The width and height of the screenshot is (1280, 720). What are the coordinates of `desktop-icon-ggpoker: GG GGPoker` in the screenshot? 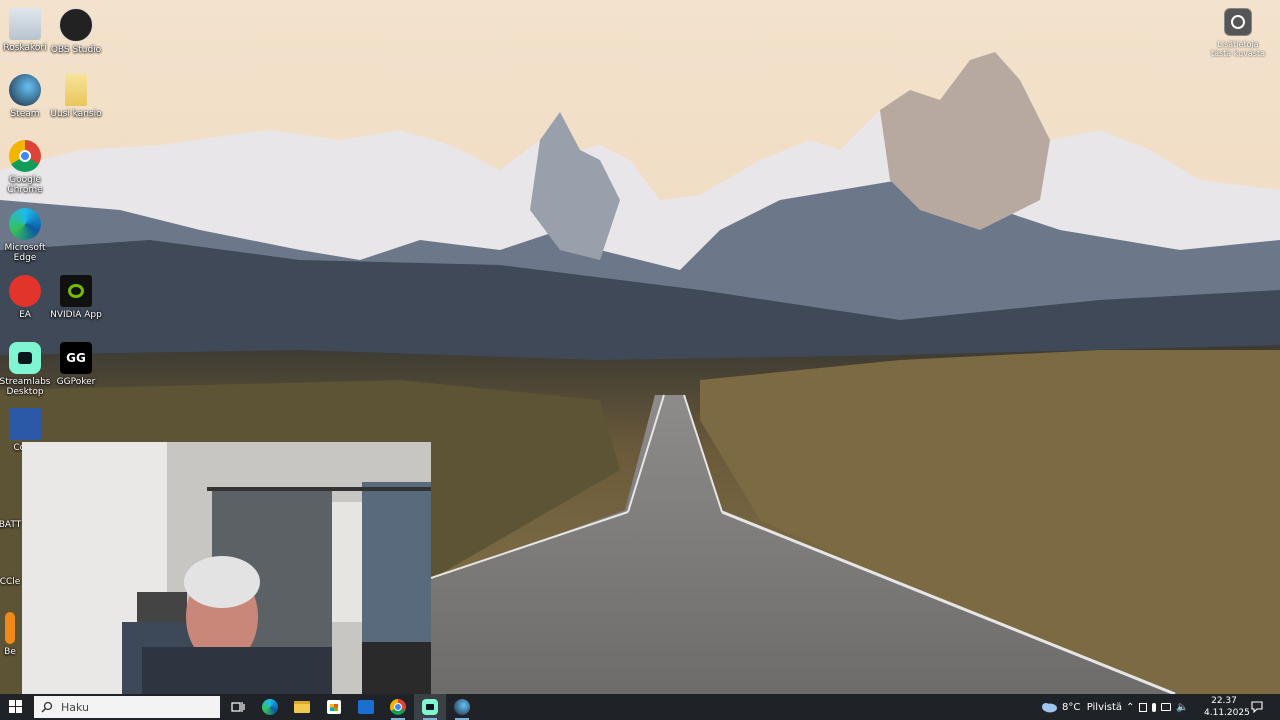 It's located at (76, 364).